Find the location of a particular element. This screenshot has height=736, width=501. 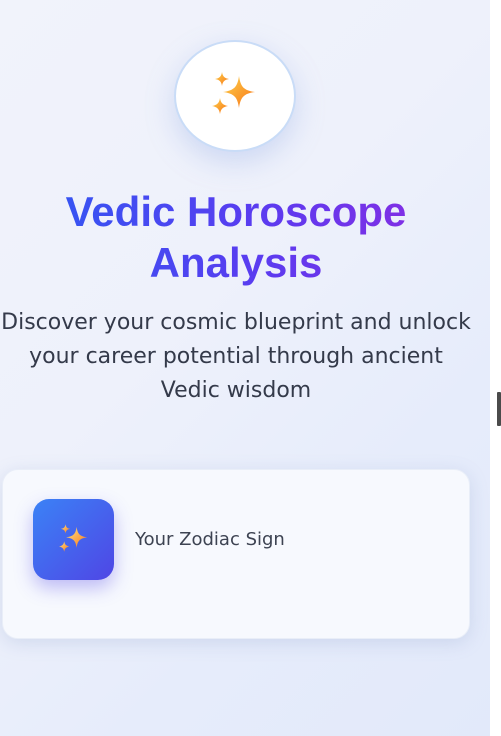

scrollbar-track is located at coordinates (495, 368).